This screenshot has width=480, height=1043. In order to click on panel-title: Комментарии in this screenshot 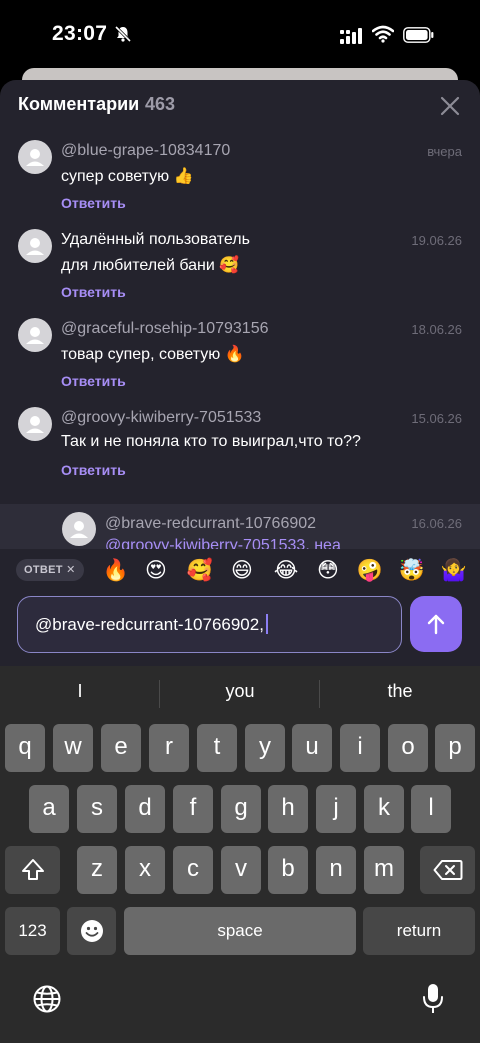, I will do `click(79, 104)`.